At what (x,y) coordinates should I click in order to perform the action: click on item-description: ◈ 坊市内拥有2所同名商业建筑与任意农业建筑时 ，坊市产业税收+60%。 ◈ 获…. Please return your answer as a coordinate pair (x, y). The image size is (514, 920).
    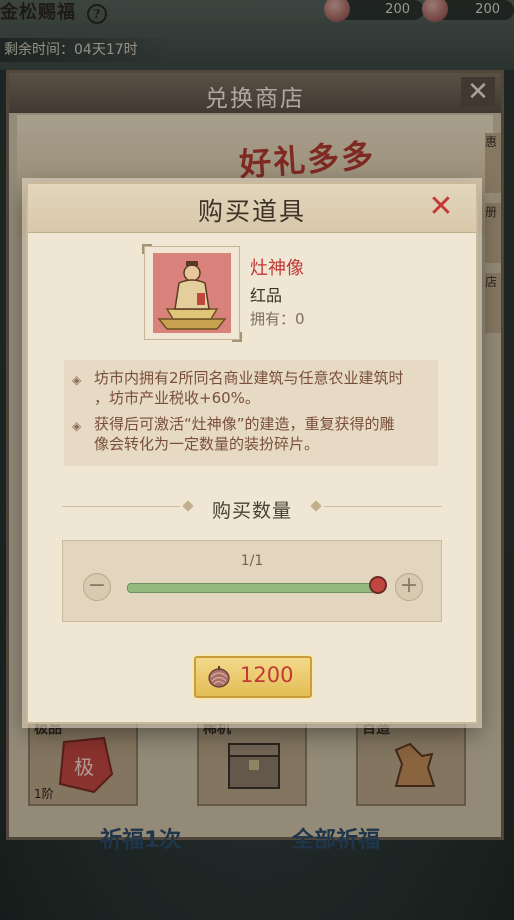
    Looking at the image, I should click on (251, 413).